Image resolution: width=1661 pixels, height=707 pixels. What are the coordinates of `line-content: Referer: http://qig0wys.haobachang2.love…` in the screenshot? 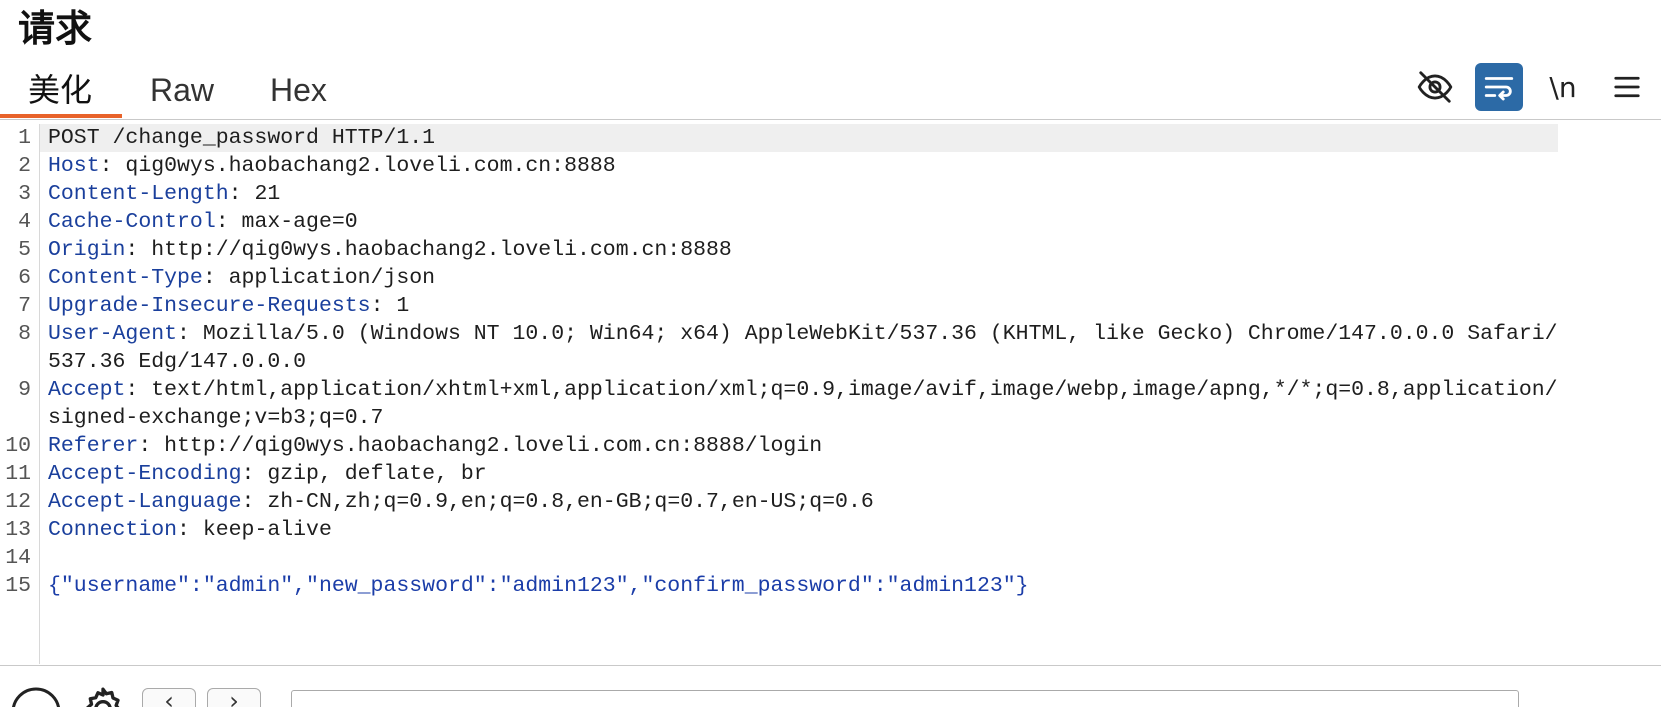 It's located at (803, 446).